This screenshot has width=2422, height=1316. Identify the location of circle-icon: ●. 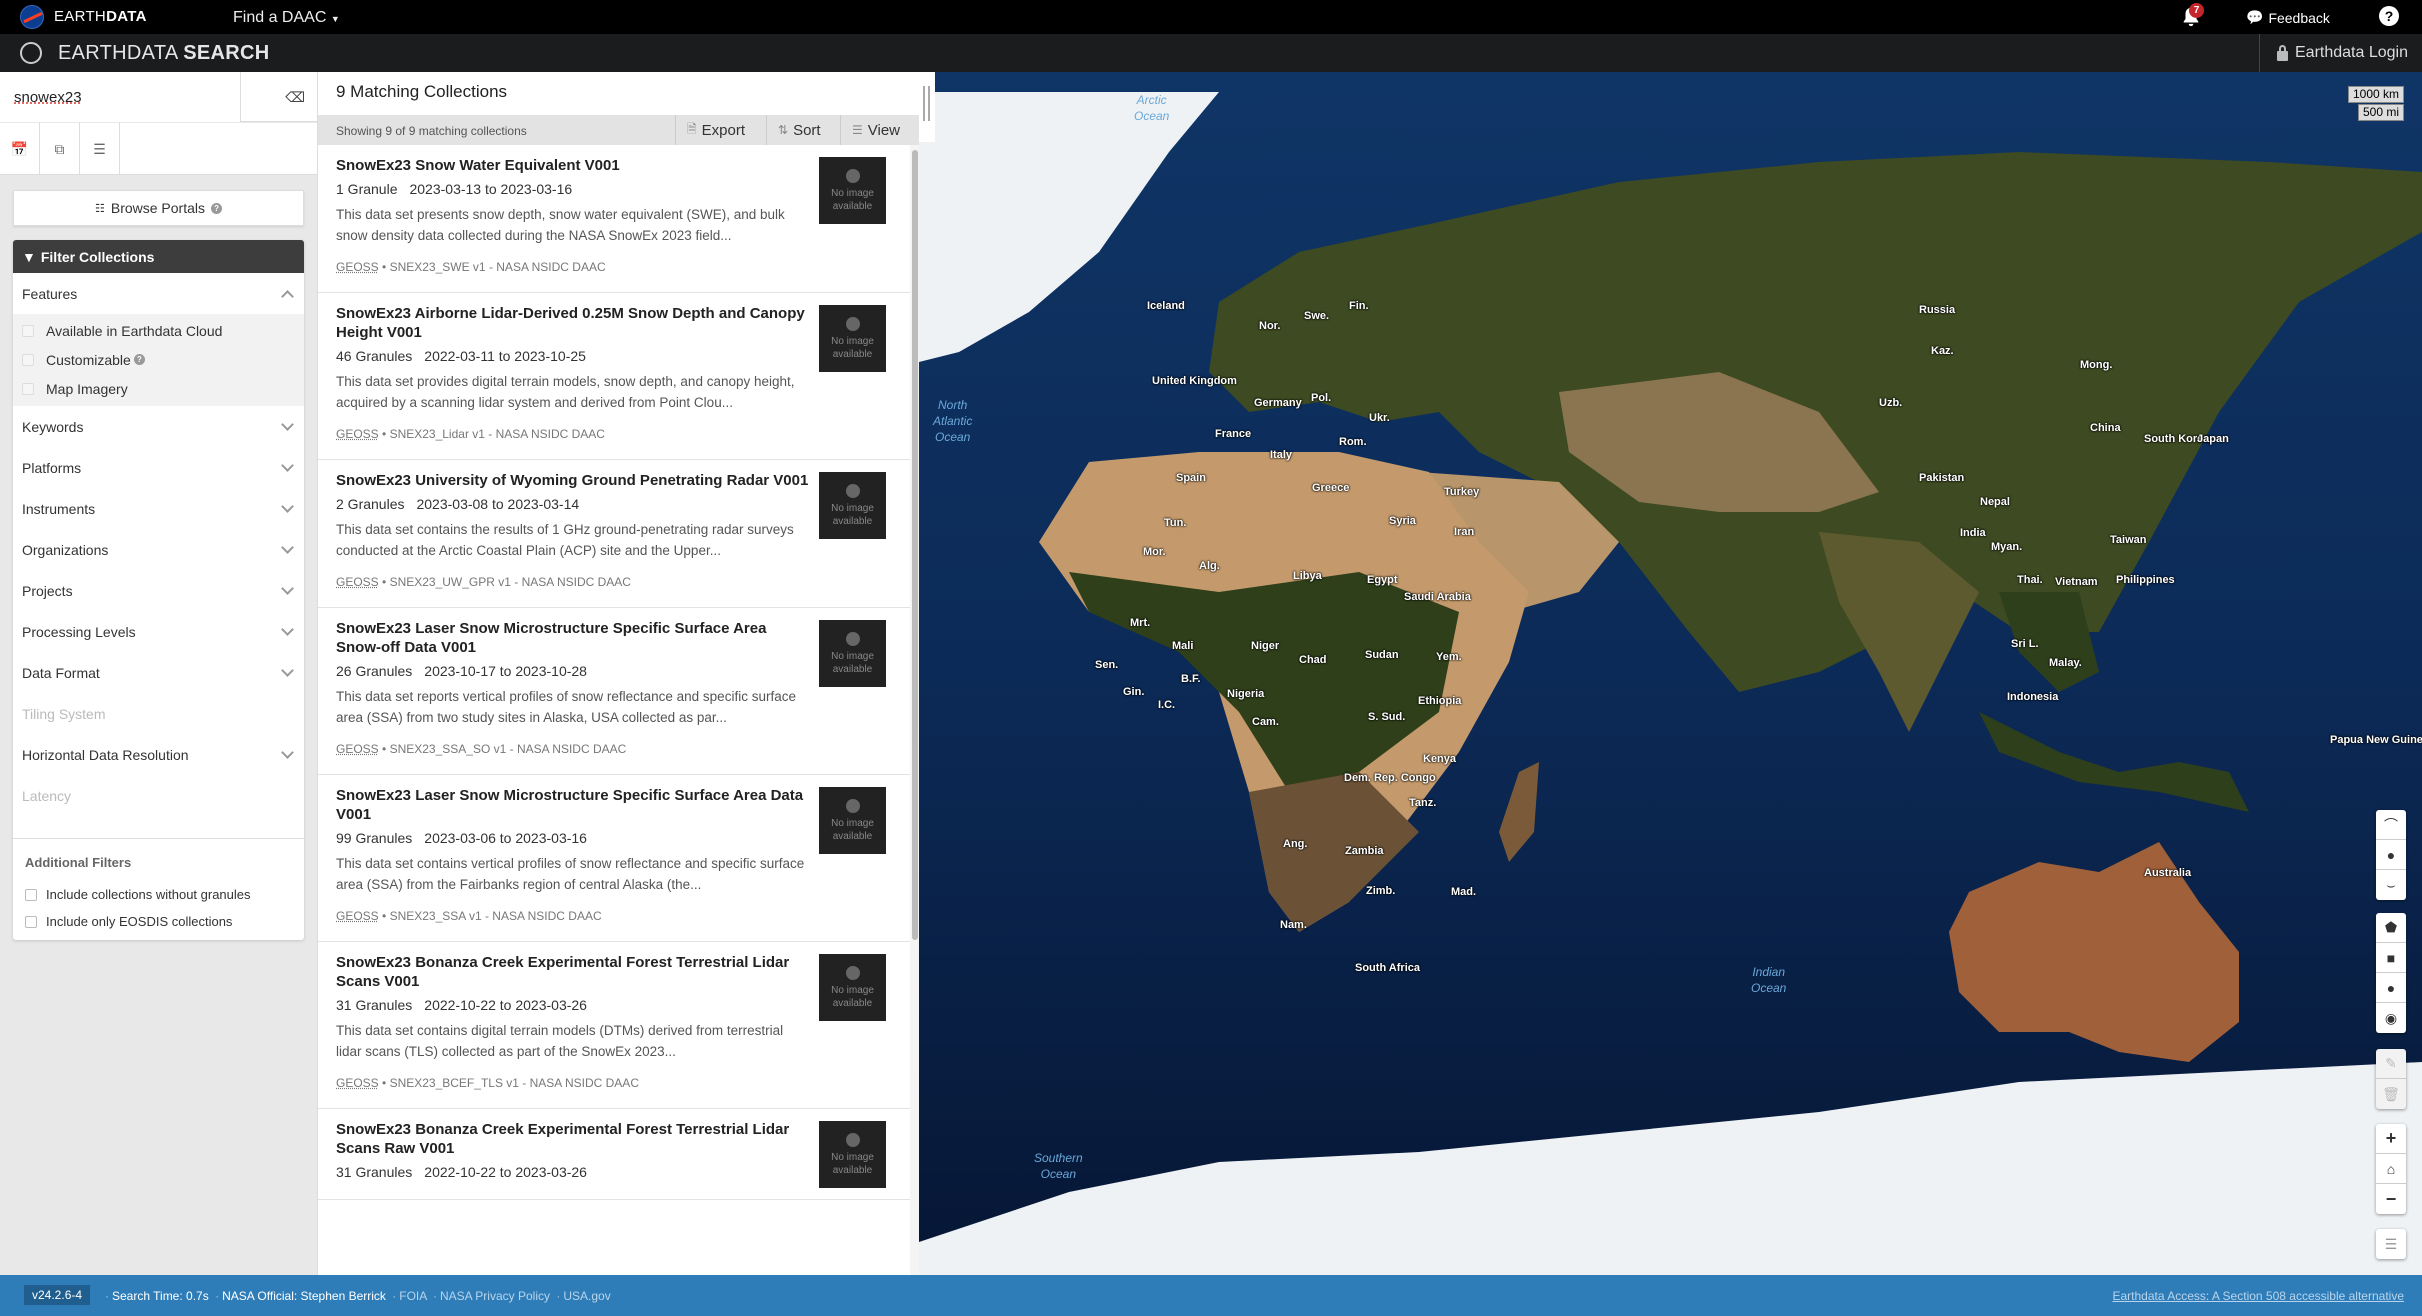
(2391, 988).